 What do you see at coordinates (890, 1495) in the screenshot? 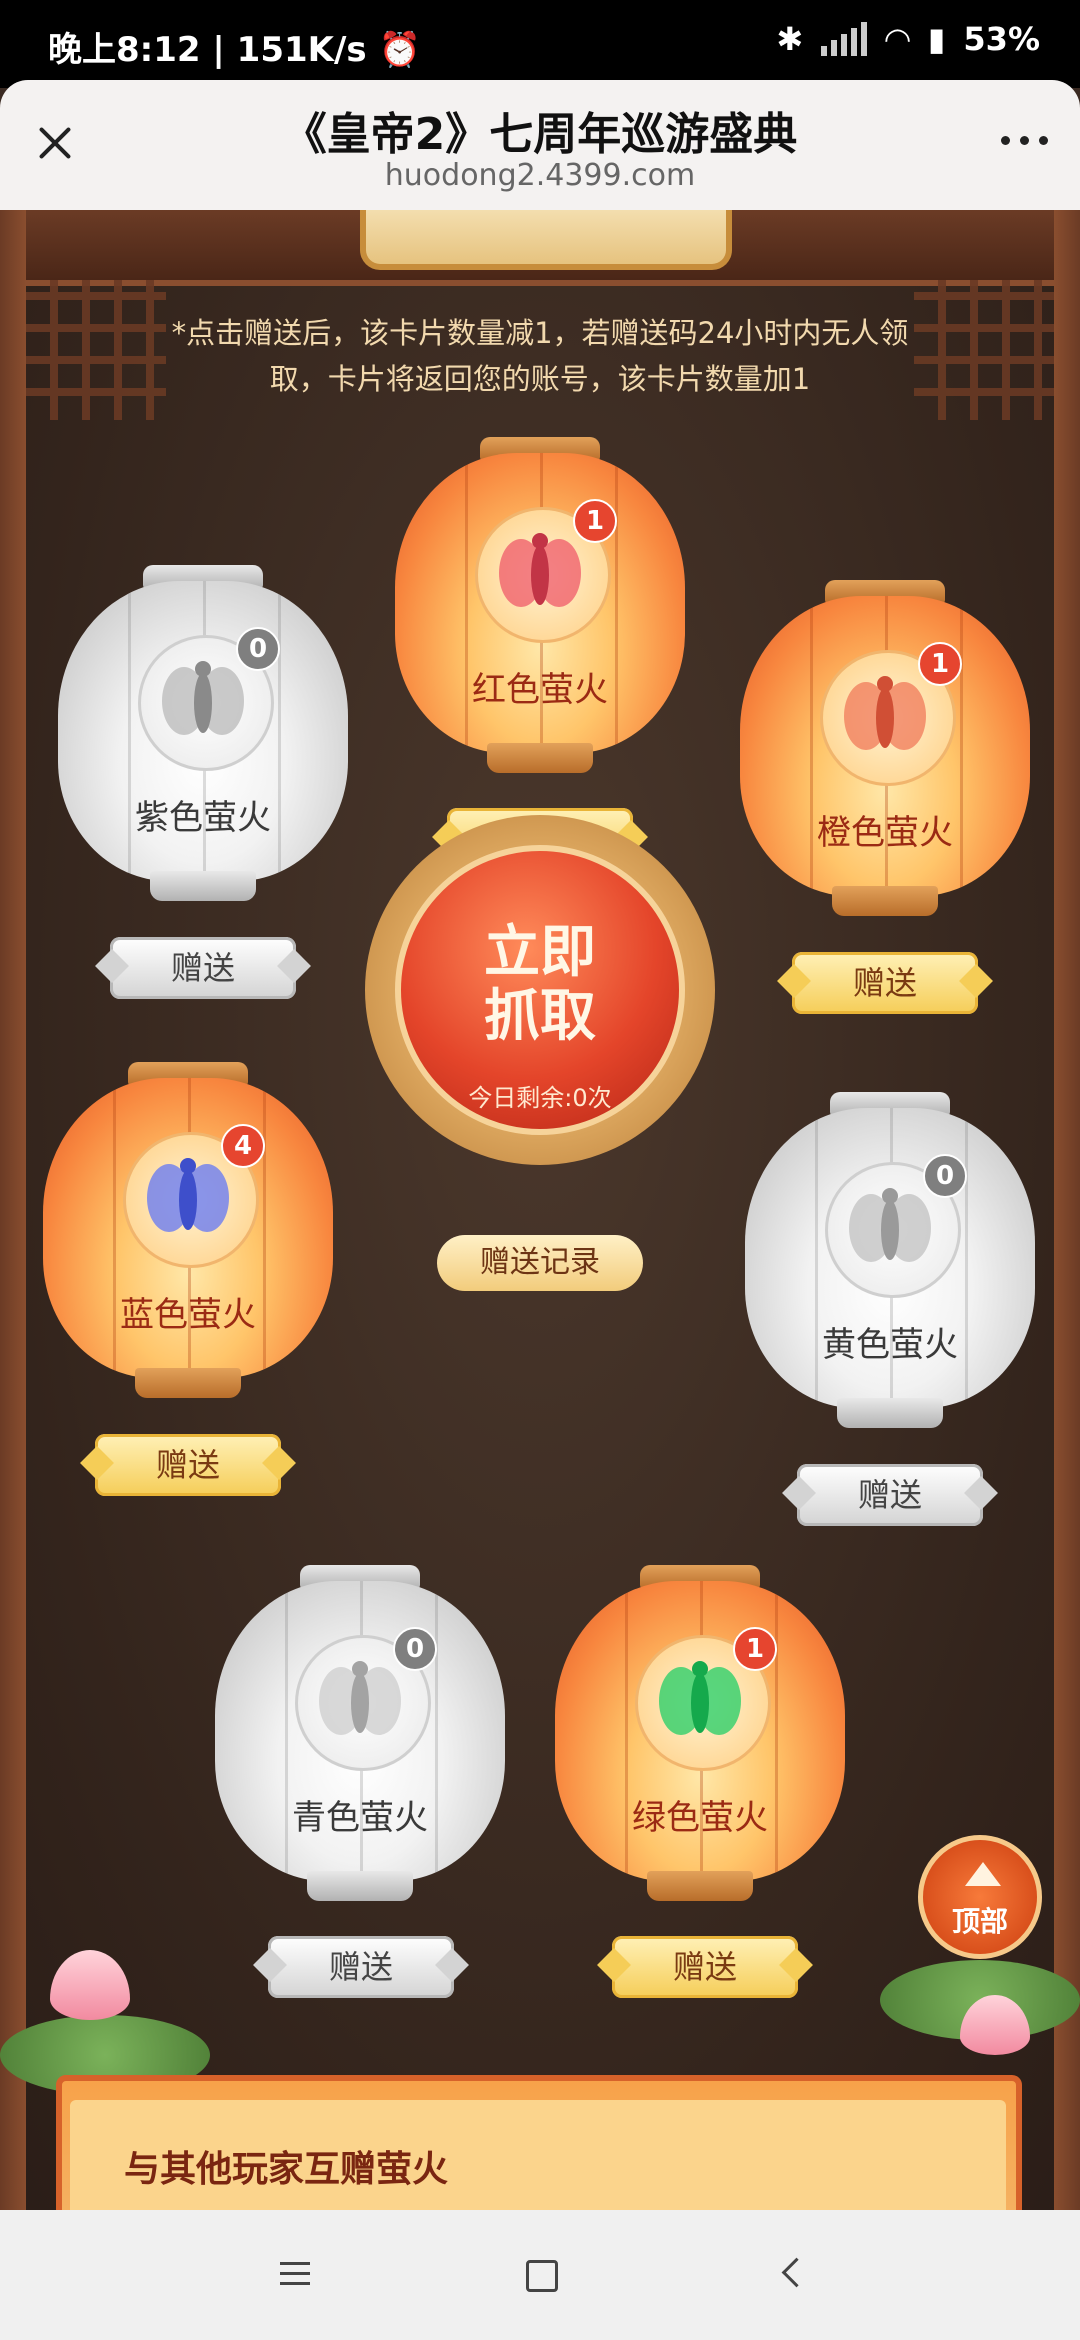
I see `send-button-yellow: 赠送` at bounding box center [890, 1495].